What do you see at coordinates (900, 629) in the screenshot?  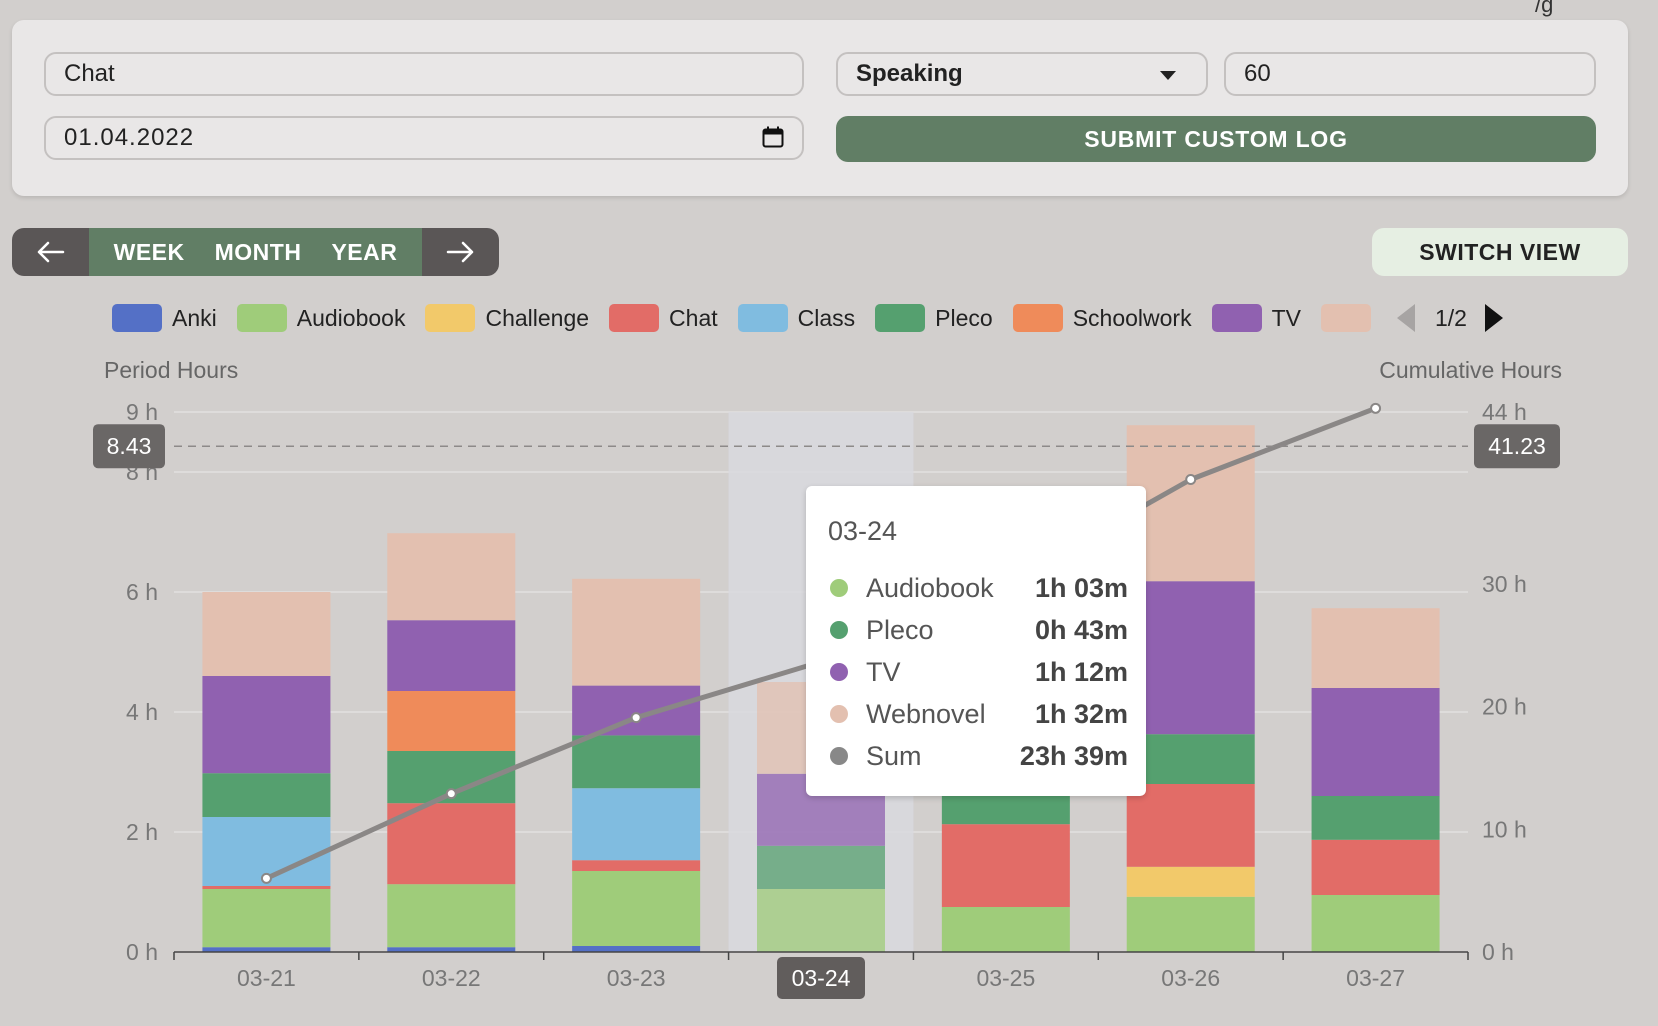 I see `tooltip-name: Pleco` at bounding box center [900, 629].